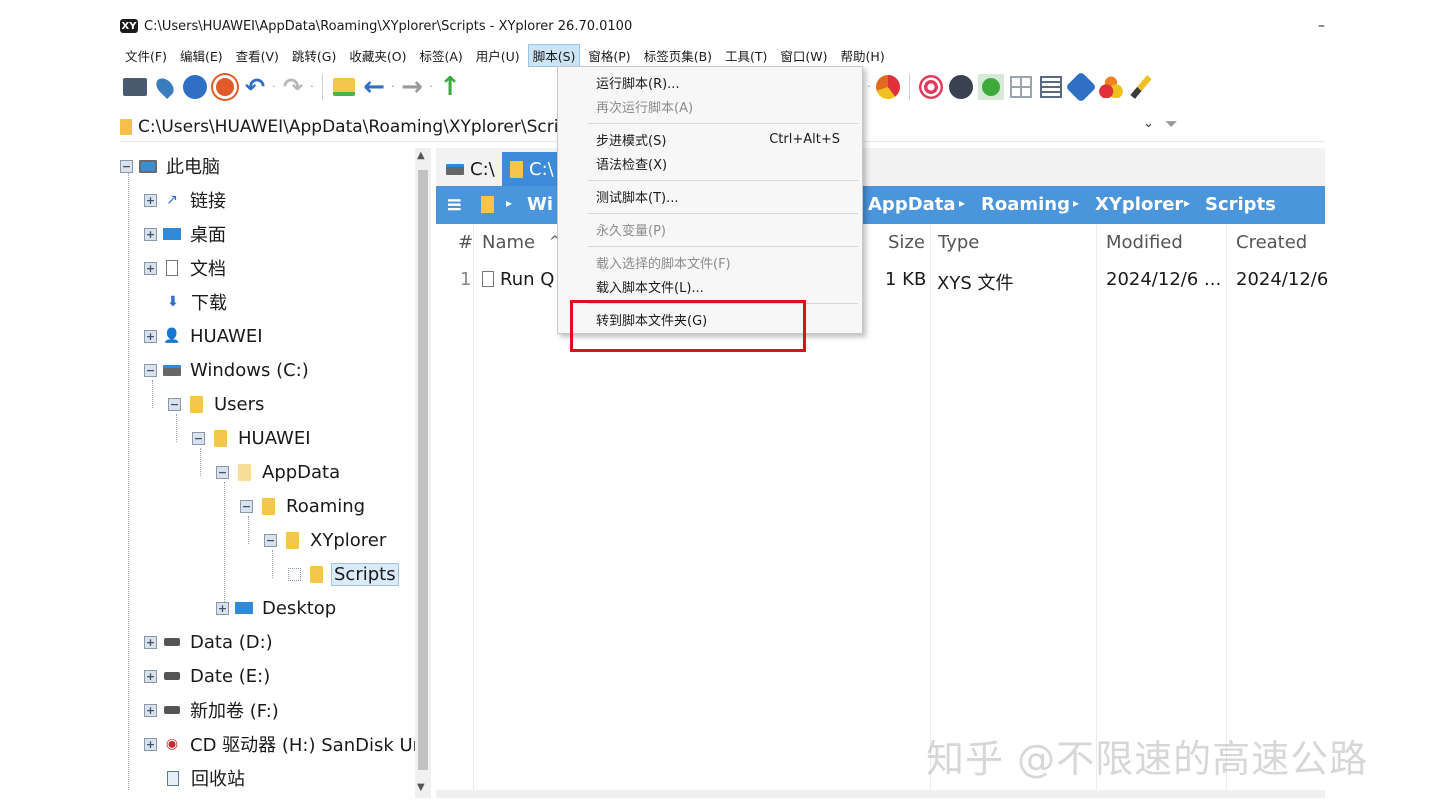  Describe the element at coordinates (293, 87) in the screenshot. I see `redo-icon: ↷` at that location.